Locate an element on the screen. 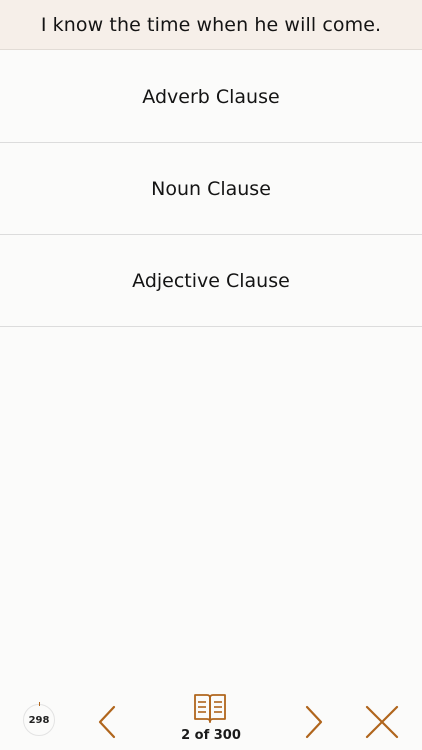 Image resolution: width=422 pixels, height=750 pixels. option-label: Noun Clause is located at coordinates (211, 188).